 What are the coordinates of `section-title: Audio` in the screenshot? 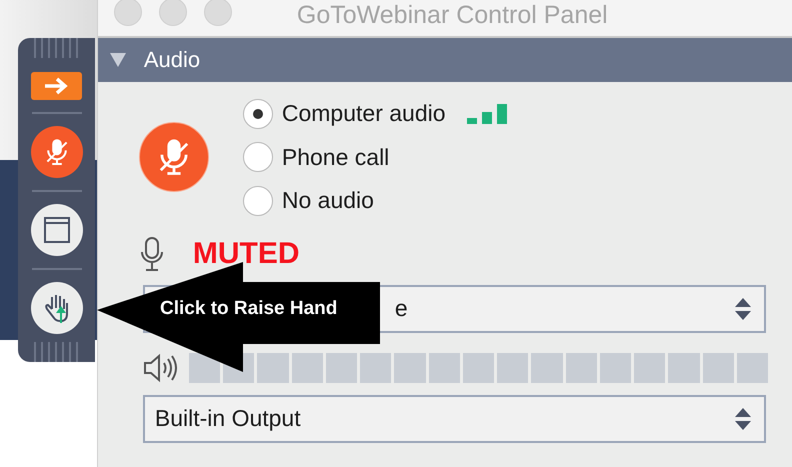 It's located at (172, 60).